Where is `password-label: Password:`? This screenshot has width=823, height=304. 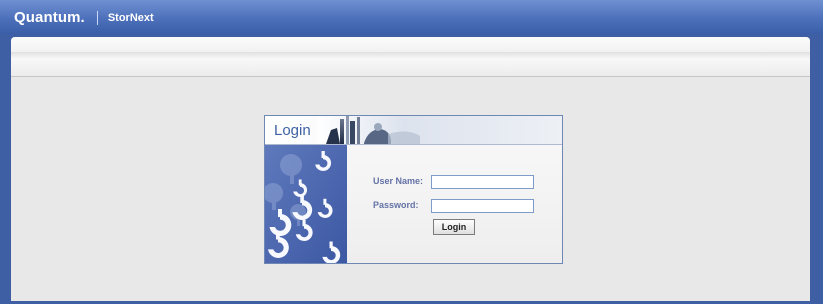 password-label: Password: is located at coordinates (396, 205).